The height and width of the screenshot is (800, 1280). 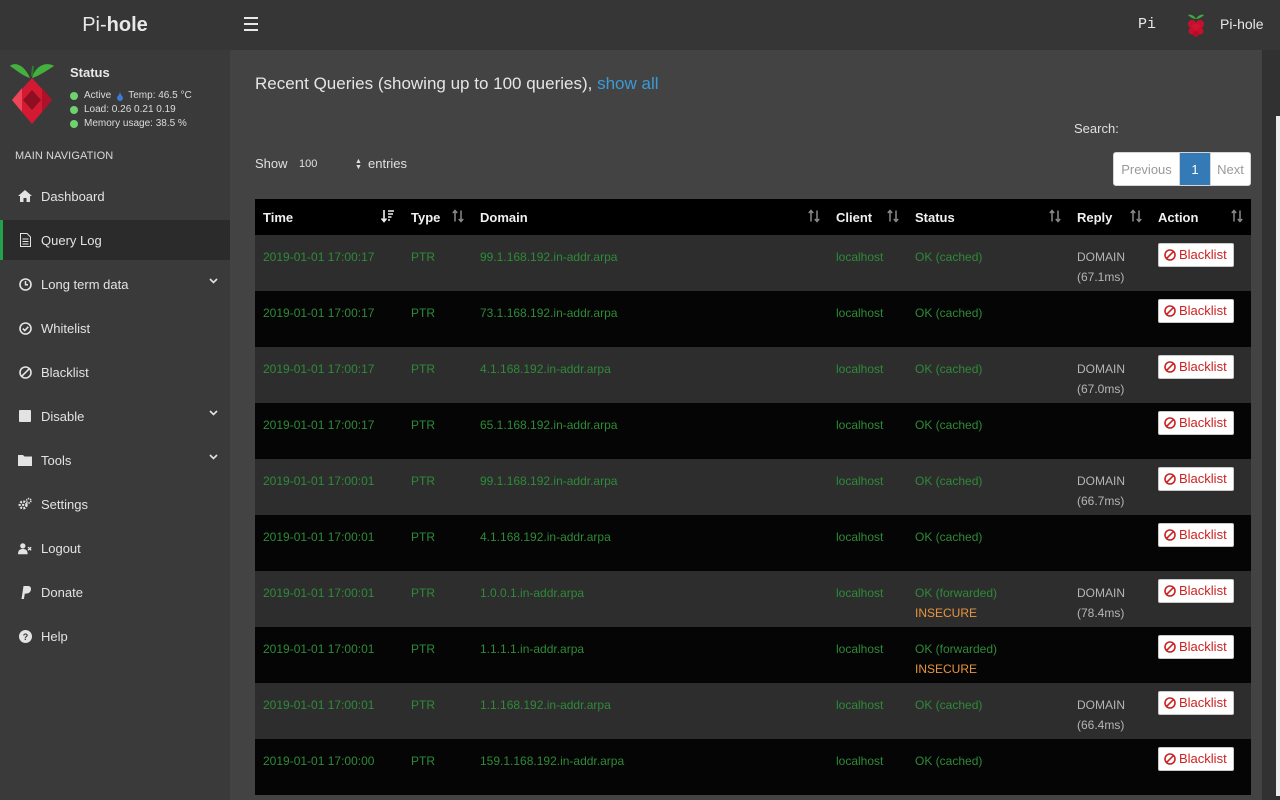 I want to click on cell-domain: 1.0.0.1.in-addr.arpa, so click(x=650, y=599).